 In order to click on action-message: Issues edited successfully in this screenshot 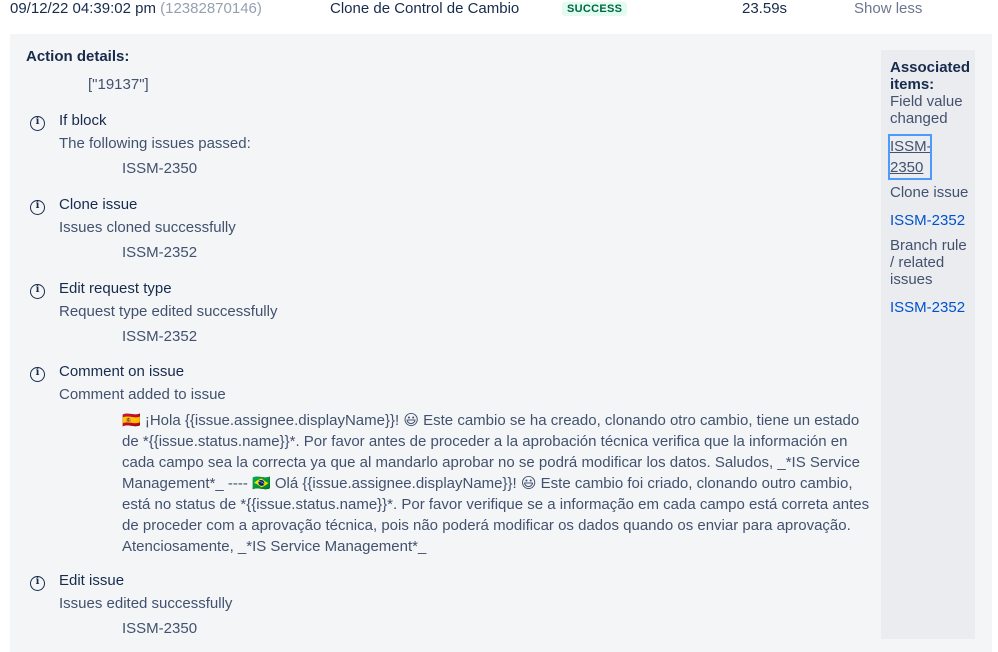, I will do `click(146, 603)`.